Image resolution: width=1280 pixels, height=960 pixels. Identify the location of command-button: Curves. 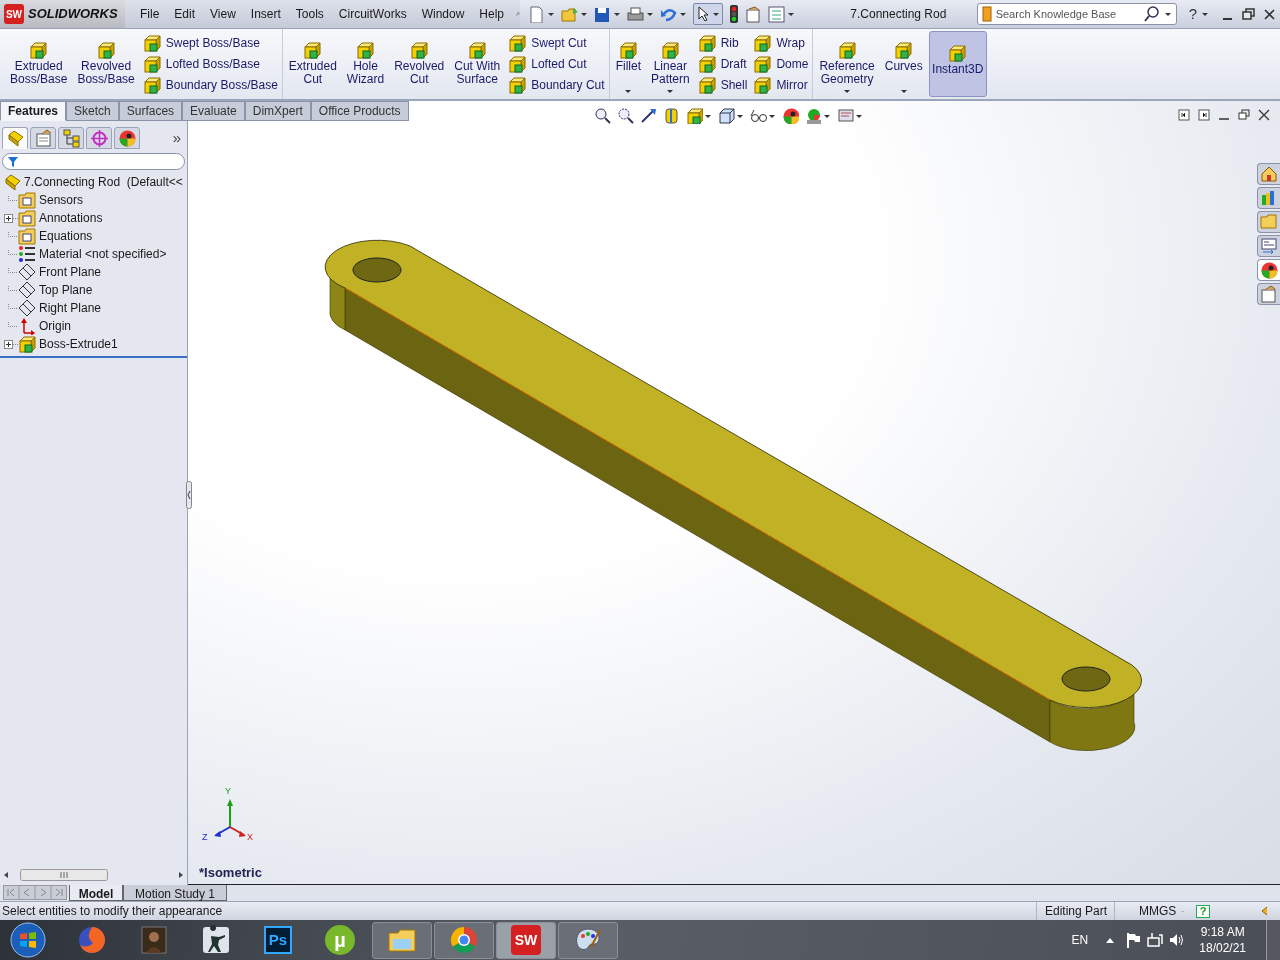
(903, 64).